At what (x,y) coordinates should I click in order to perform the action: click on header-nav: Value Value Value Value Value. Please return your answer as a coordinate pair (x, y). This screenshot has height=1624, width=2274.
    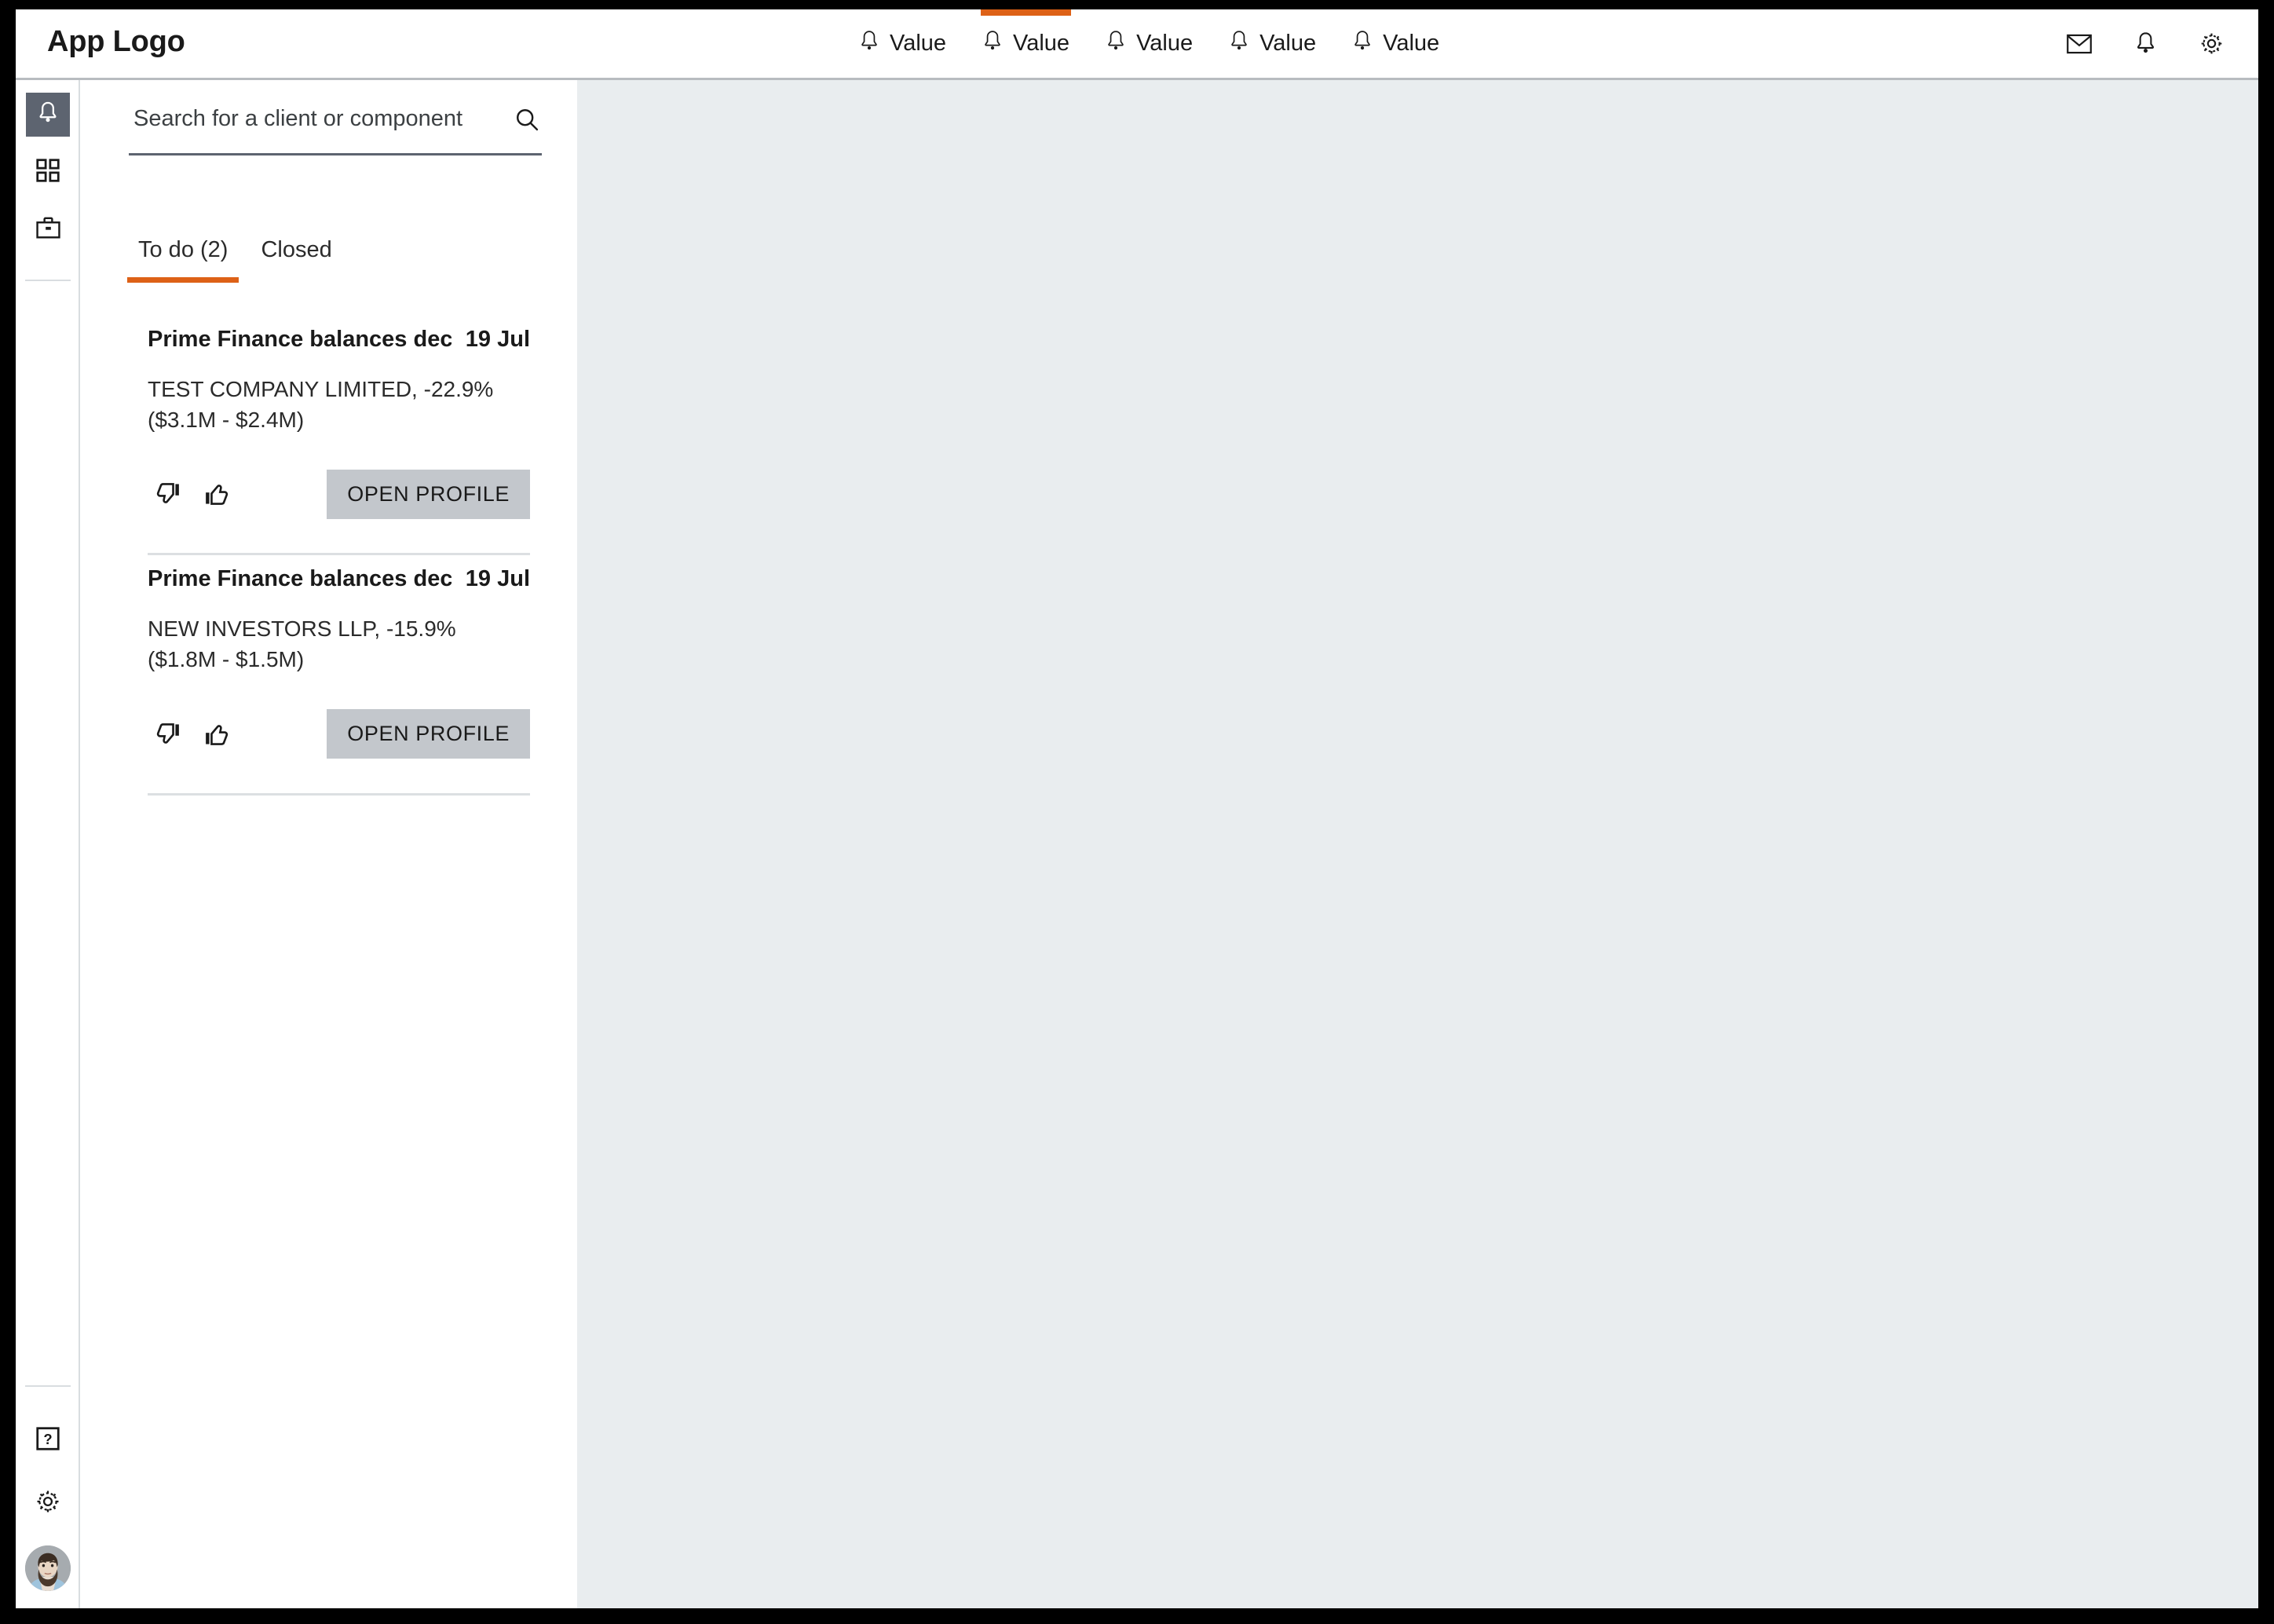
    Looking at the image, I should click on (1149, 43).